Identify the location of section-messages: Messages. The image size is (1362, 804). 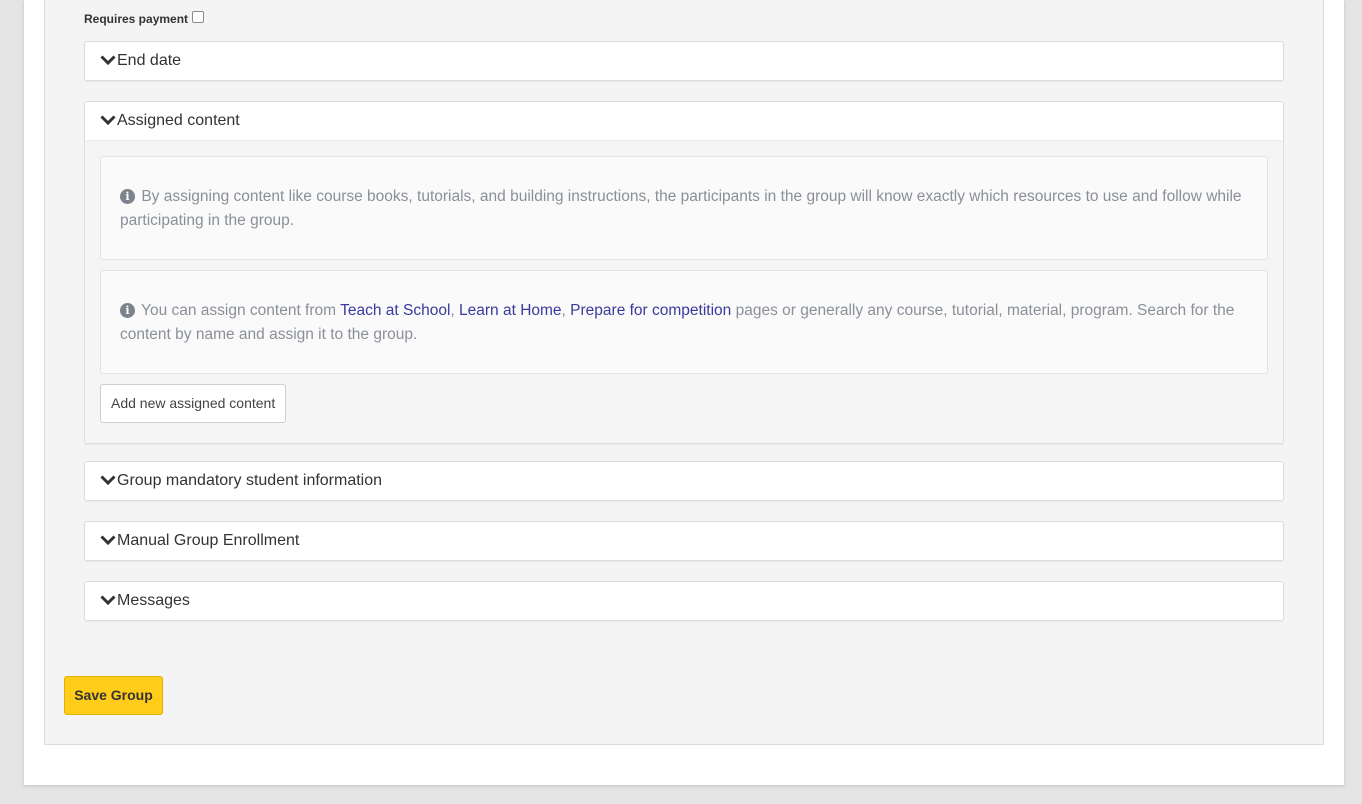
(684, 601).